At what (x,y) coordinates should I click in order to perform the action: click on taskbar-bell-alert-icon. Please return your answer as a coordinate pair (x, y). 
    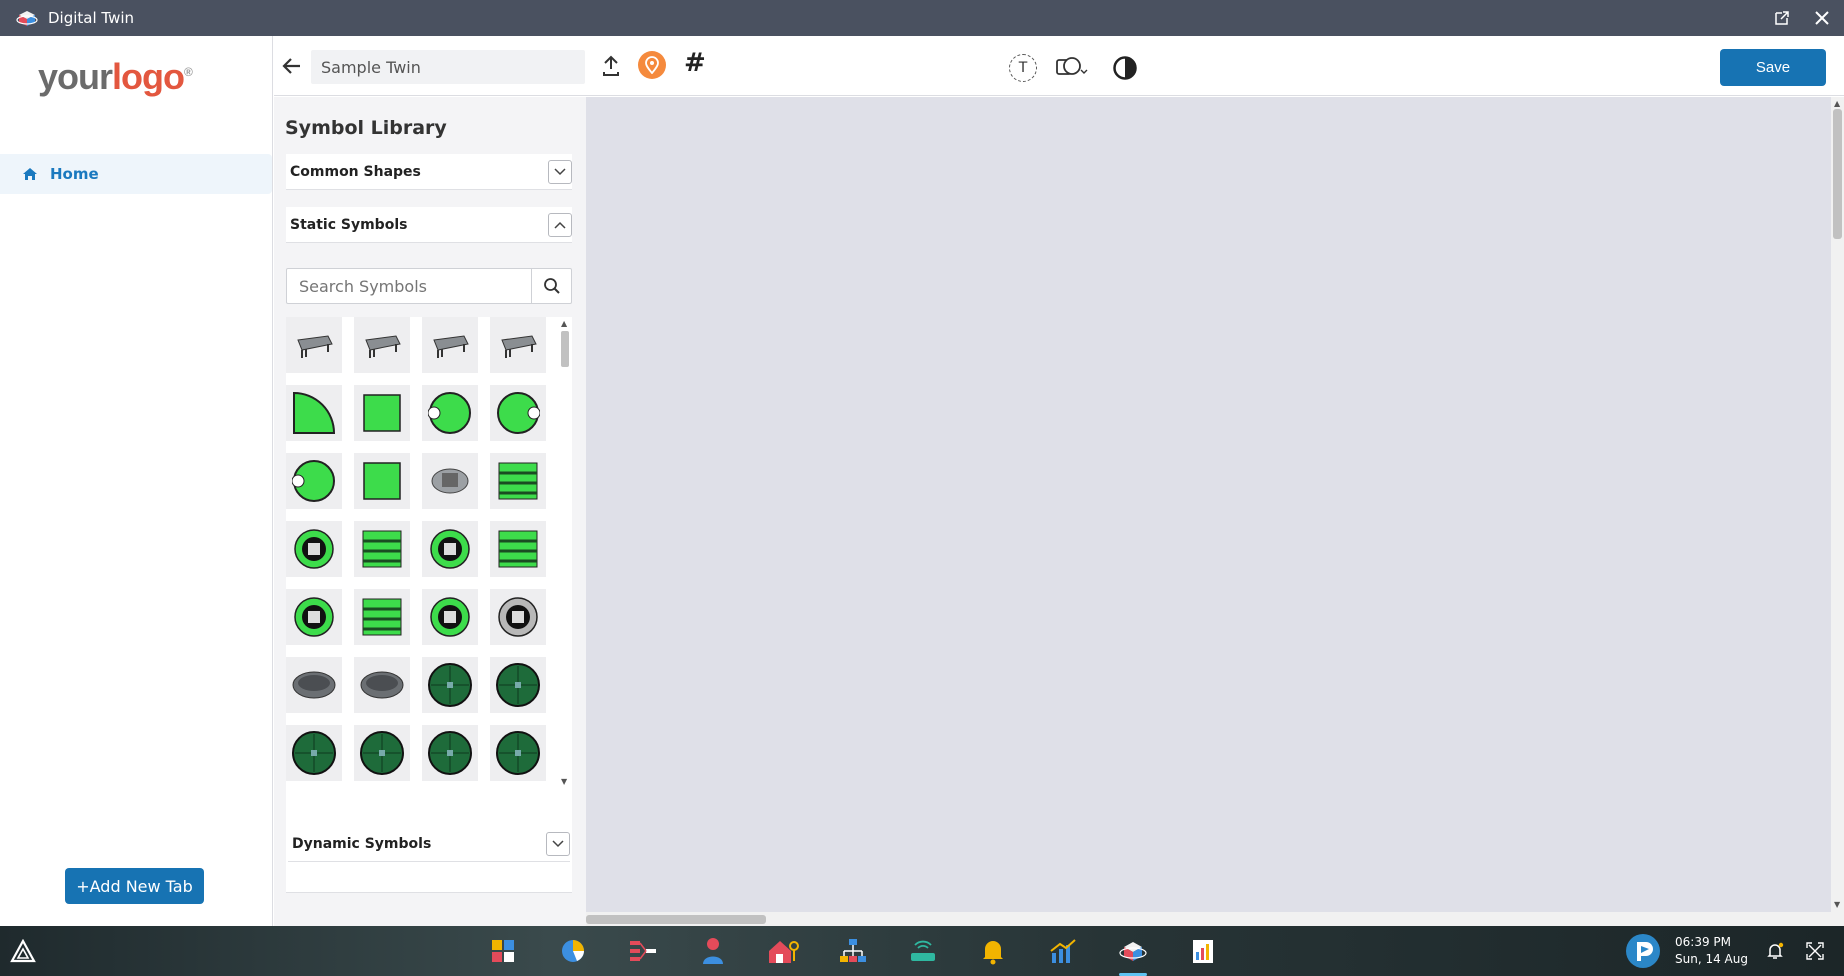
    Looking at the image, I should click on (993, 951).